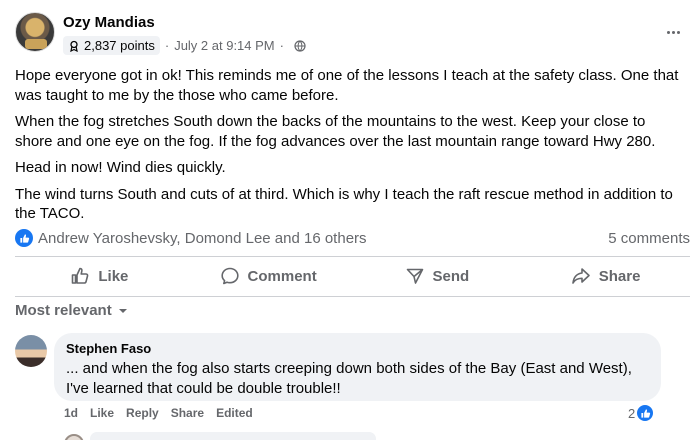 Image resolution: width=700 pixels, height=440 pixels. I want to click on comments-count: 5 comments, so click(649, 238).